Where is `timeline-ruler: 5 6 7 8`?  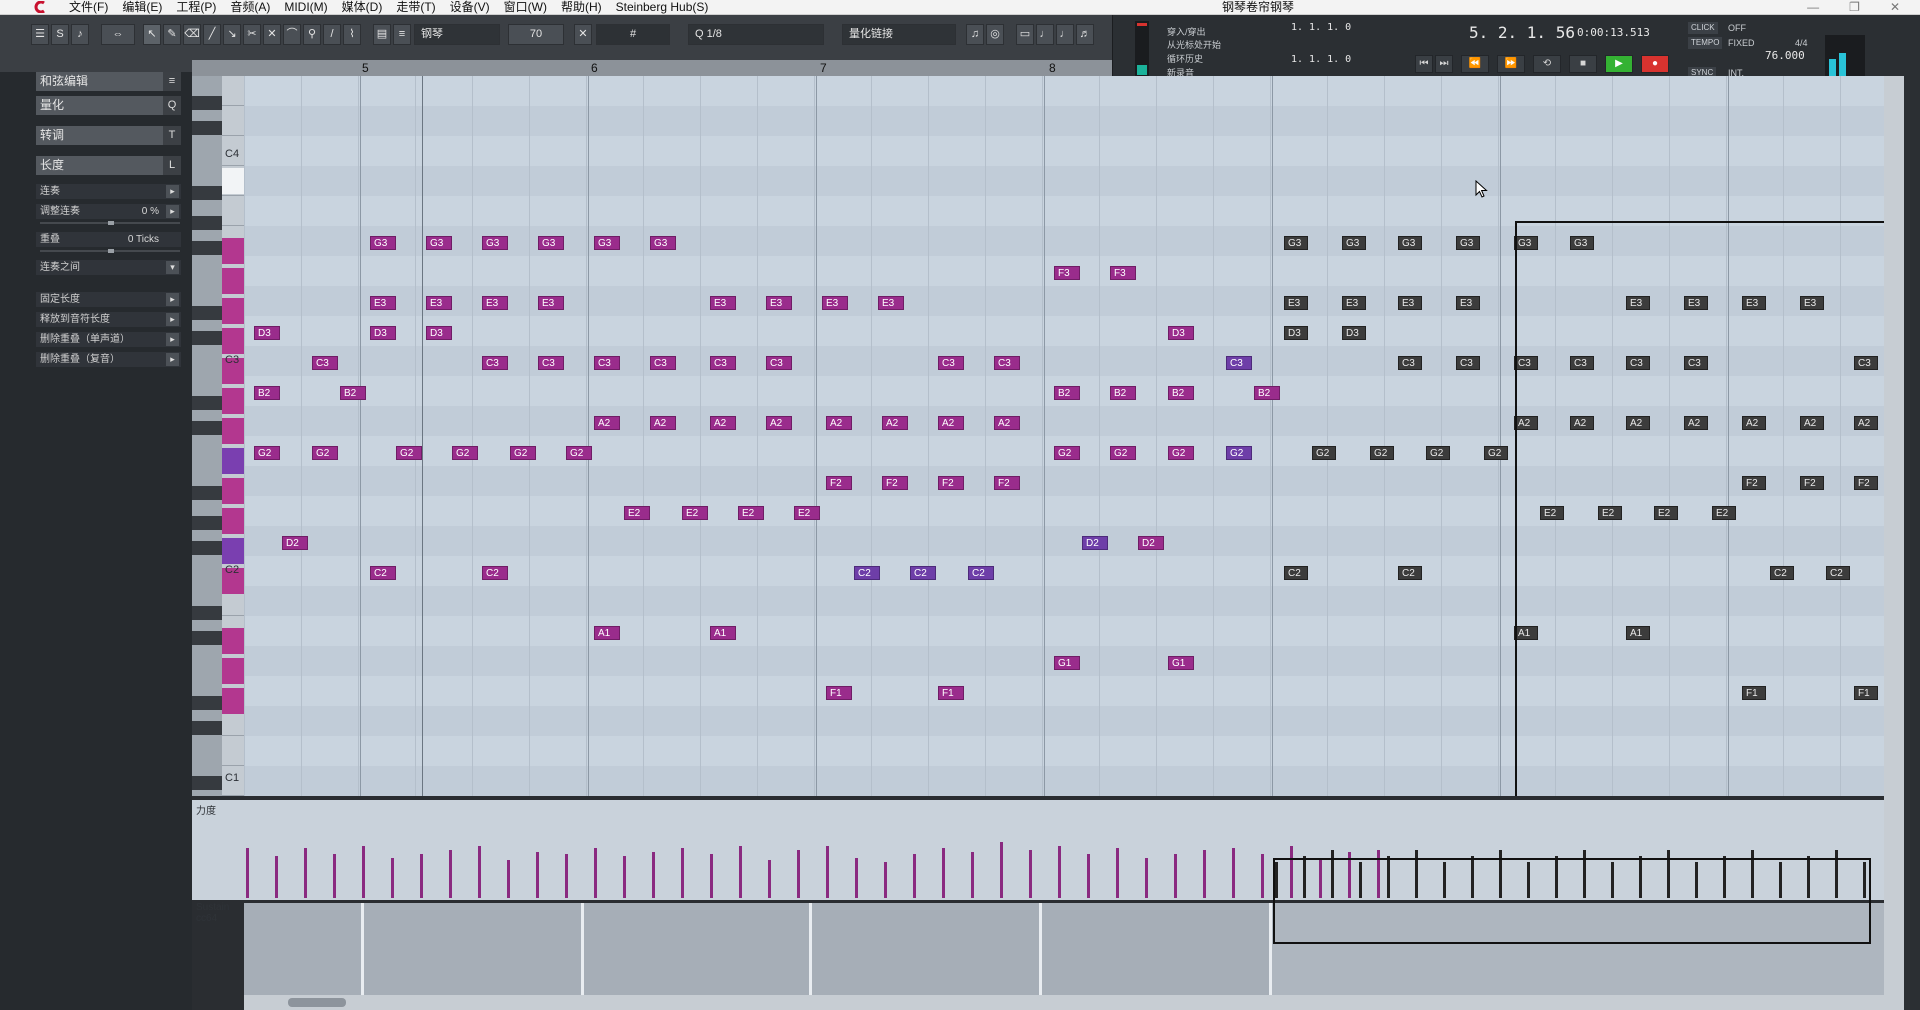 timeline-ruler: 5 6 7 8 is located at coordinates (652, 68).